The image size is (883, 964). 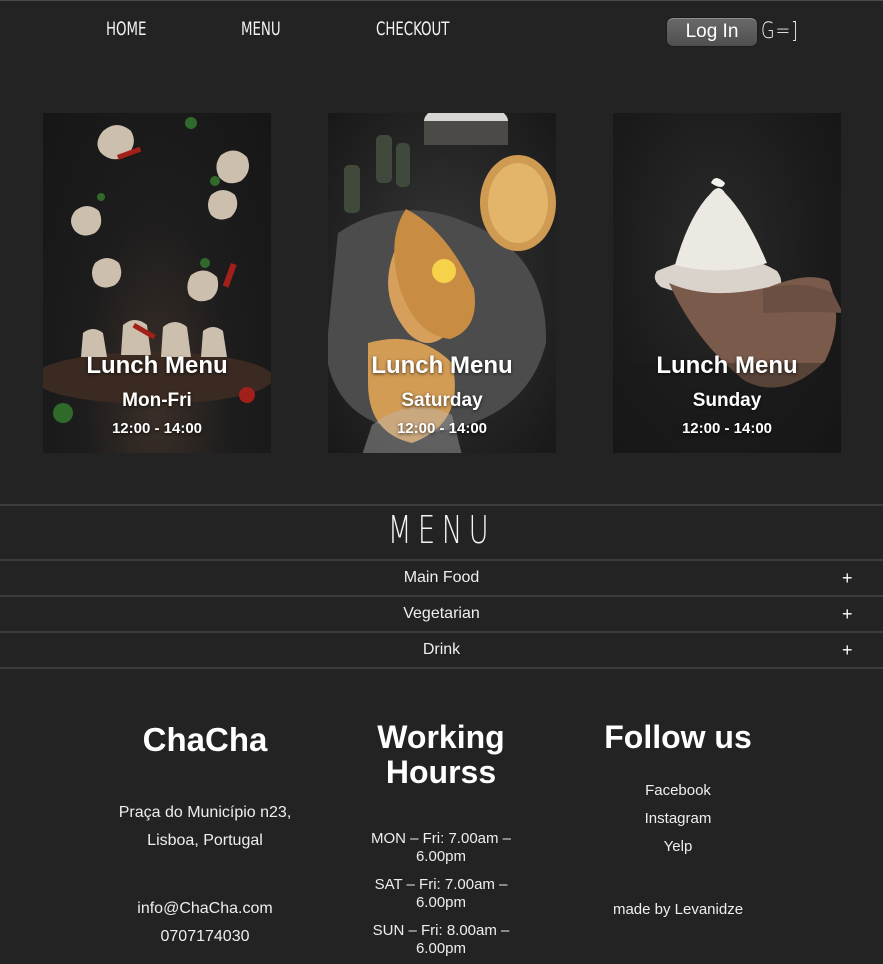 What do you see at coordinates (441, 930) in the screenshot?
I see `hours-text: SUN – Fri: 8.00am –` at bounding box center [441, 930].